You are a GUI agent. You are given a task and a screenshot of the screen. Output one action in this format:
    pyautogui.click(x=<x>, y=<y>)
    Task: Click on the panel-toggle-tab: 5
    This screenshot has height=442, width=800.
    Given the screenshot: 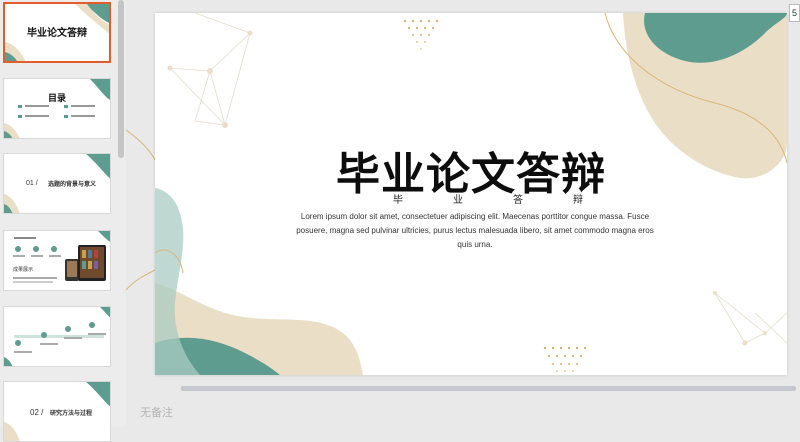 What is the action you would take?
    pyautogui.click(x=794, y=13)
    